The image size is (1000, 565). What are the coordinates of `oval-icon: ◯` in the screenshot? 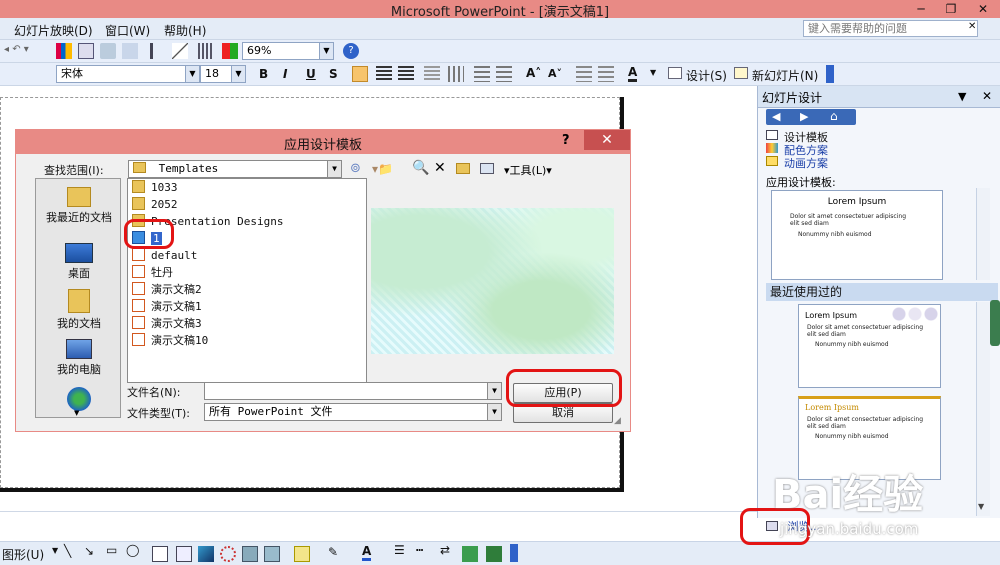 It's located at (132, 550).